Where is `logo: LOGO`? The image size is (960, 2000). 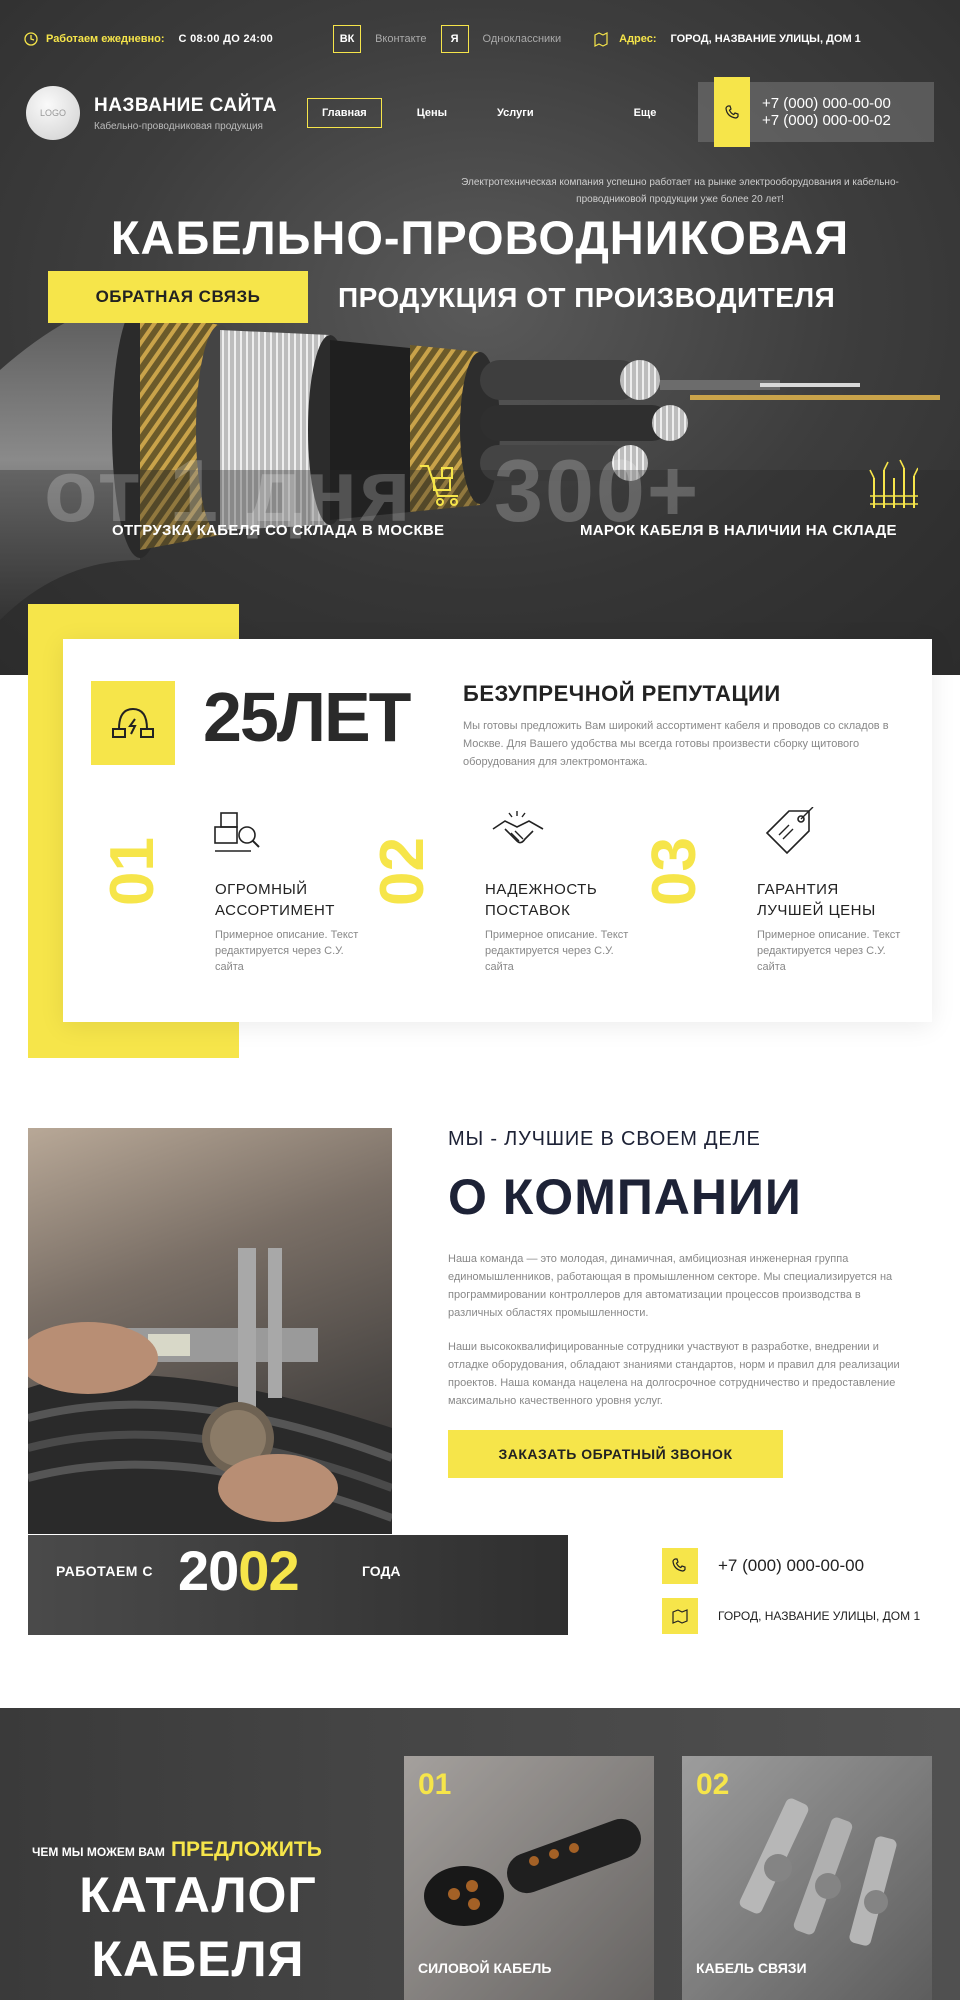
logo: LOGO is located at coordinates (53, 113).